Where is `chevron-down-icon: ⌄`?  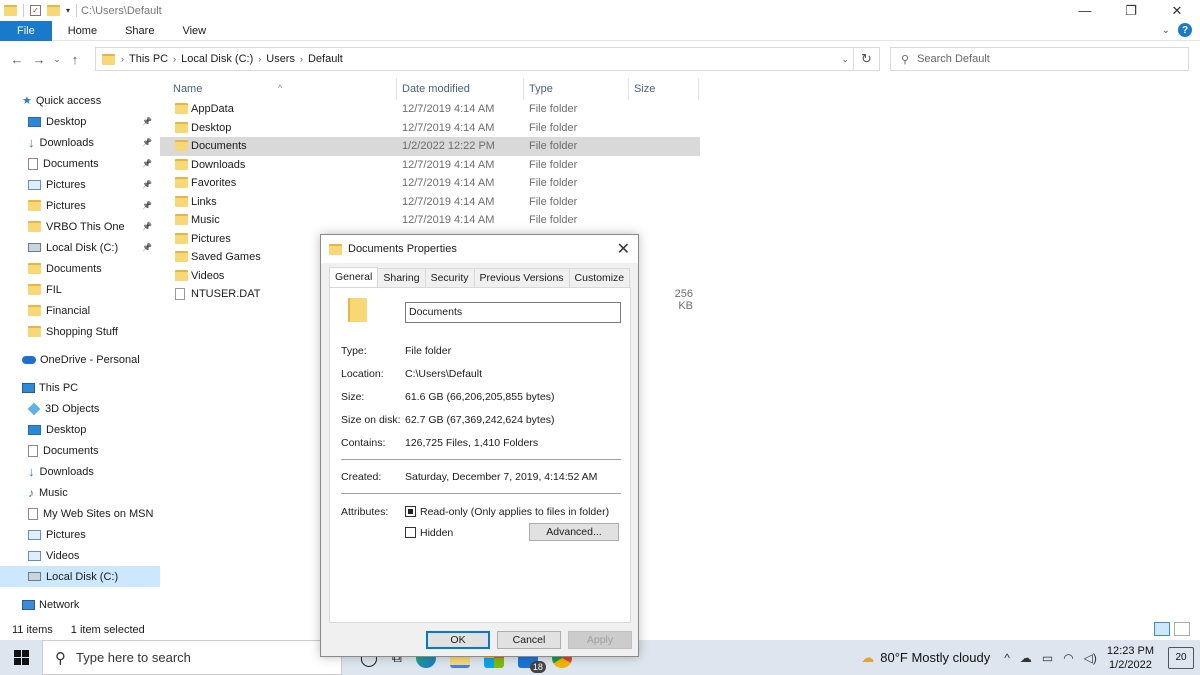 chevron-down-icon: ⌄ is located at coordinates (845, 59).